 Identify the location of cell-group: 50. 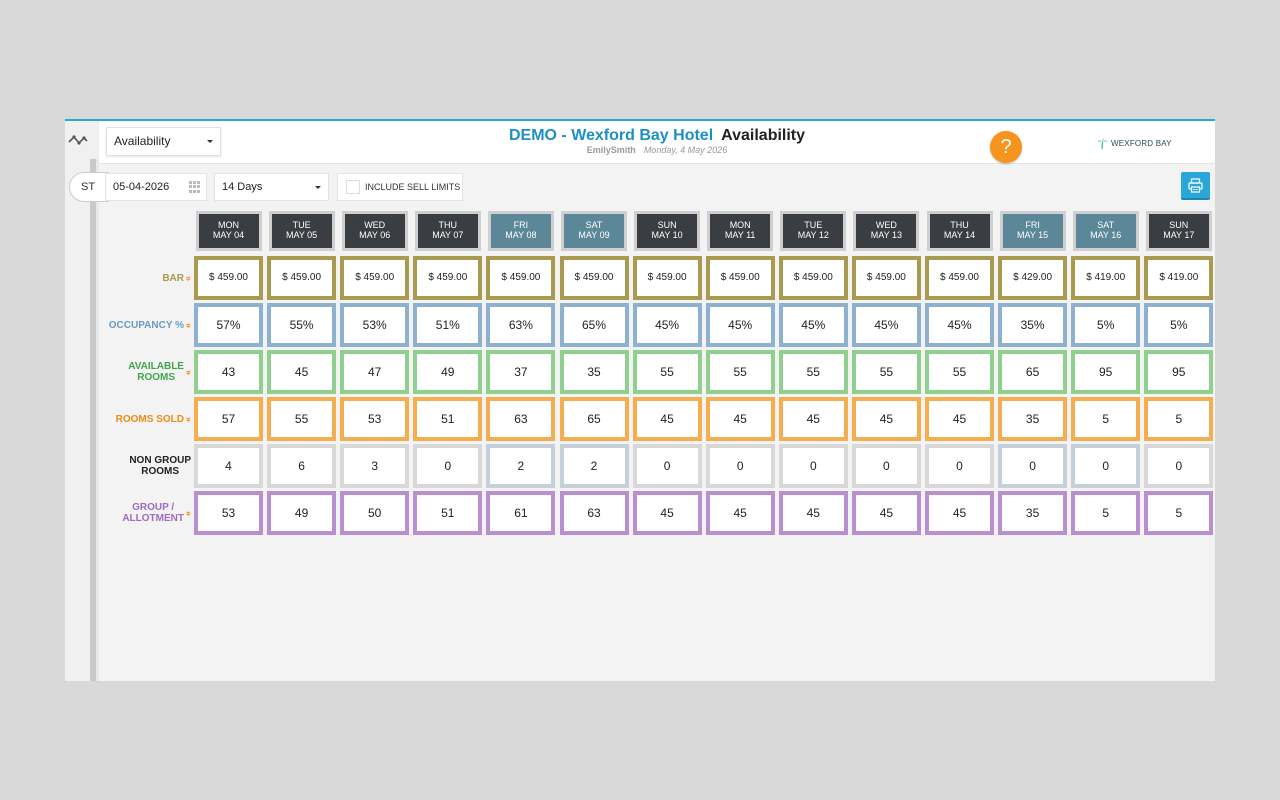
(375, 513).